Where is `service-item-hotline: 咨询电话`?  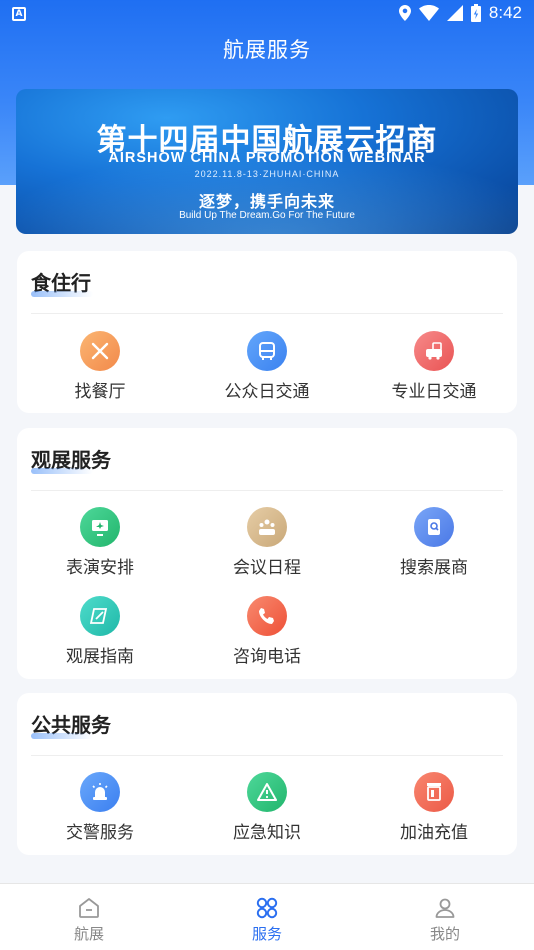 service-item-hotline: 咨询电话 is located at coordinates (267, 638).